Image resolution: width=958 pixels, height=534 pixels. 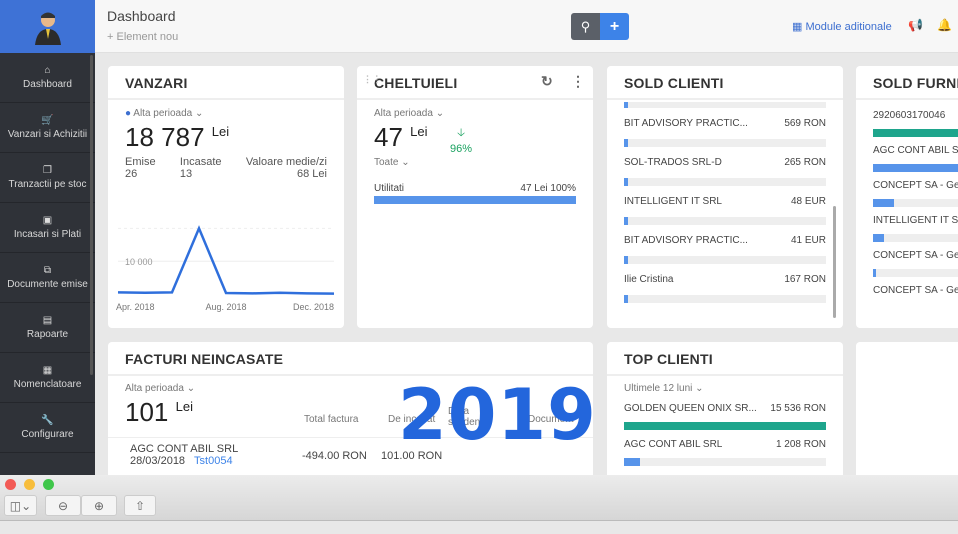 What do you see at coordinates (461, 139) in the screenshot?
I see `change-indicator: 🡣 96%` at bounding box center [461, 139].